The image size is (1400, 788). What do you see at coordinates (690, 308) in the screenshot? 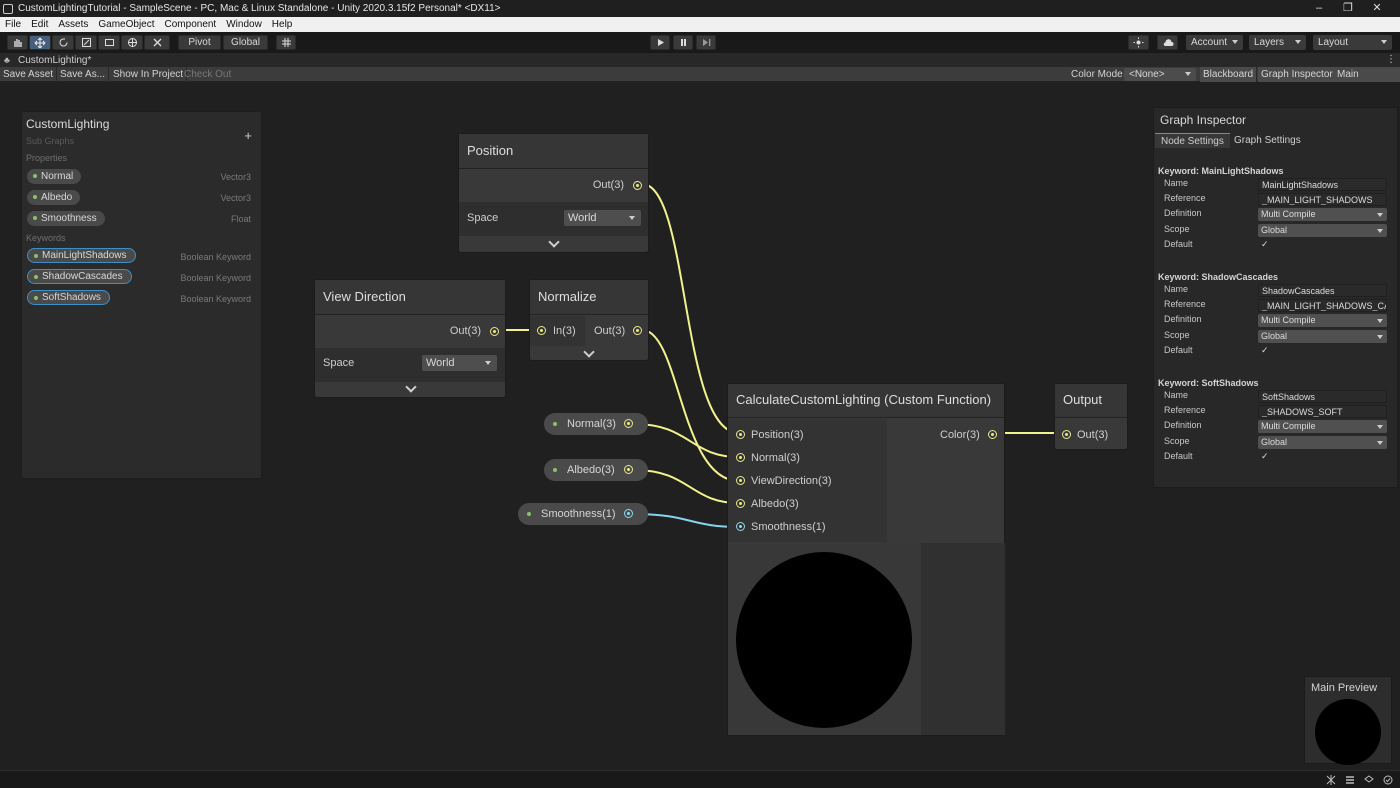
I see `wire-position` at bounding box center [690, 308].